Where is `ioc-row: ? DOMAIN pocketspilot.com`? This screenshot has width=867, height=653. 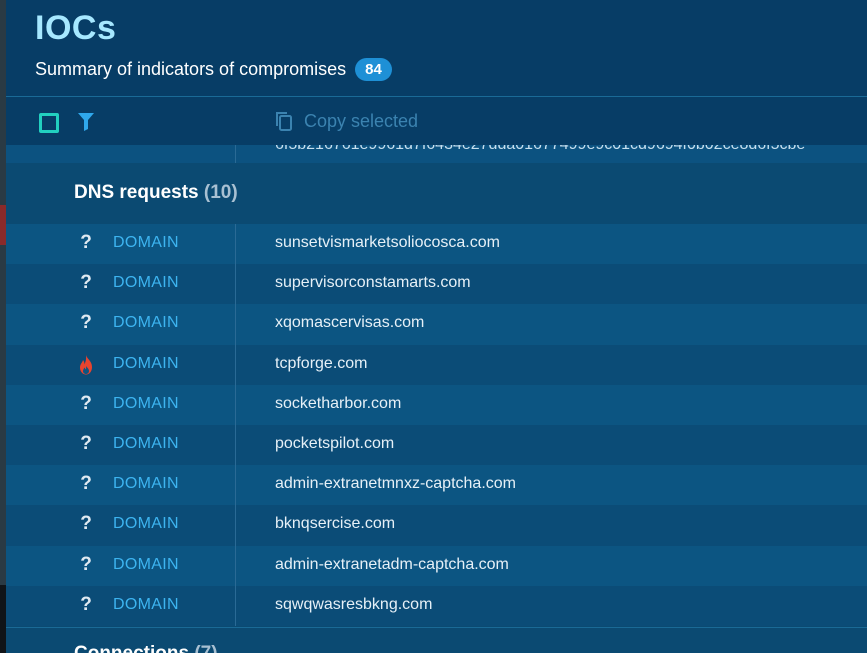
ioc-row: ? DOMAIN pocketspilot.com is located at coordinates (436, 445).